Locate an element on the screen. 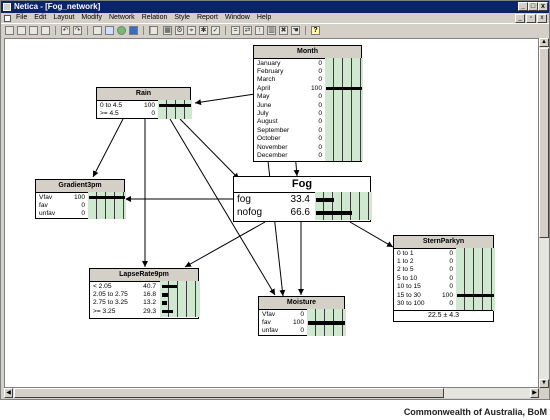 The image size is (550, 420). state-probability: 33.4 is located at coordinates (300, 199).